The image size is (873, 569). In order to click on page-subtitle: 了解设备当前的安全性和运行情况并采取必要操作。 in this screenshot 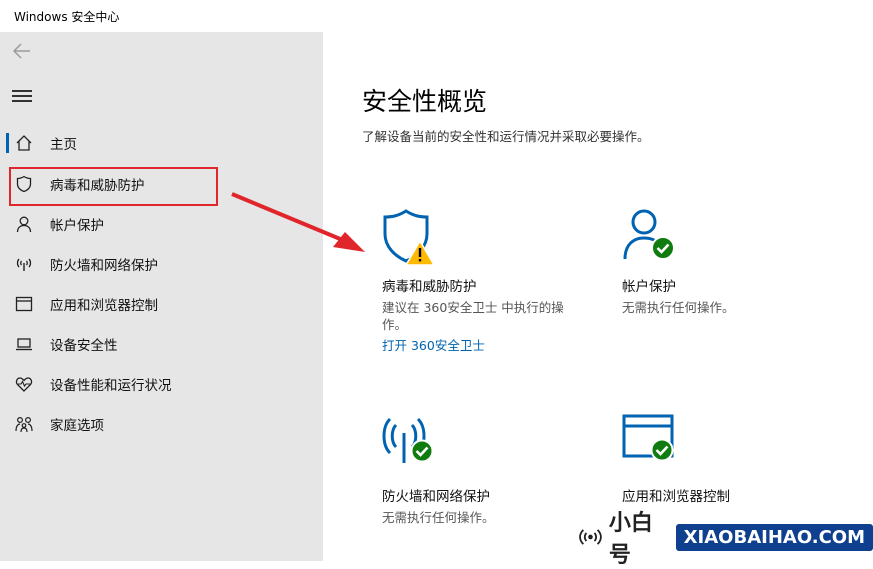, I will do `click(506, 136)`.